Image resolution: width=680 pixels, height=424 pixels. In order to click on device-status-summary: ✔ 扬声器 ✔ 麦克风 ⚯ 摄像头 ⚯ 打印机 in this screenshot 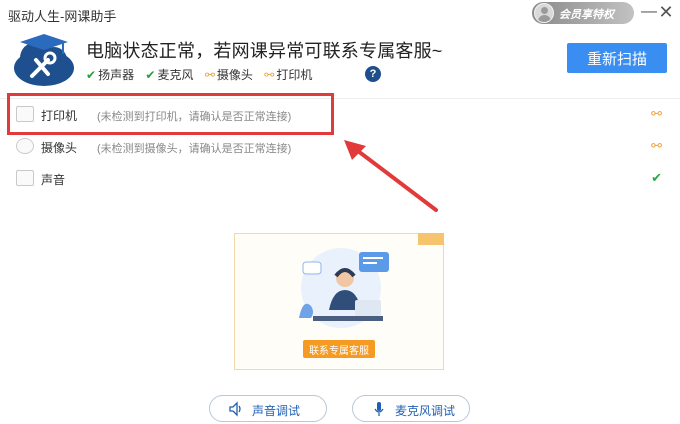, I will do `click(203, 74)`.